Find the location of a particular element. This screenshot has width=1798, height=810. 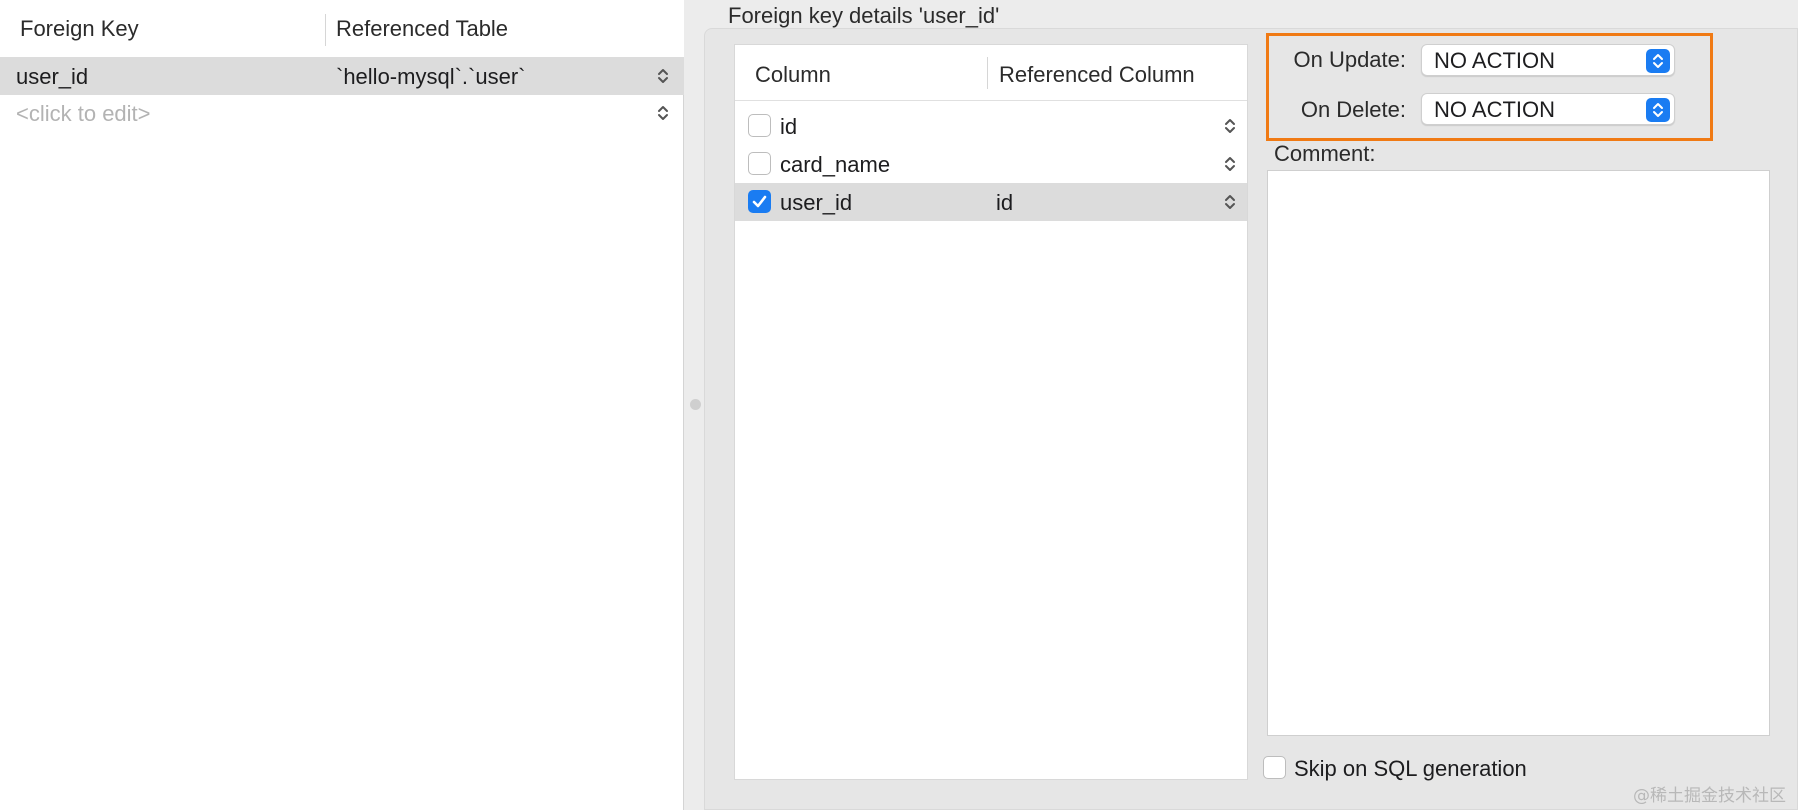

header-referenced-table: Referenced Table is located at coordinates (422, 29).